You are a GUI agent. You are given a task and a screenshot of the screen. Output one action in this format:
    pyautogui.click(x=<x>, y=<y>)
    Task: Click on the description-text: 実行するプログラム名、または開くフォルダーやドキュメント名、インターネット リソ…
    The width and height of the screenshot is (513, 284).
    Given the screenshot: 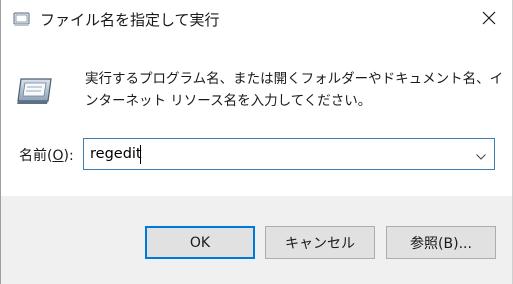 What is the action you would take?
    pyautogui.click(x=294, y=90)
    